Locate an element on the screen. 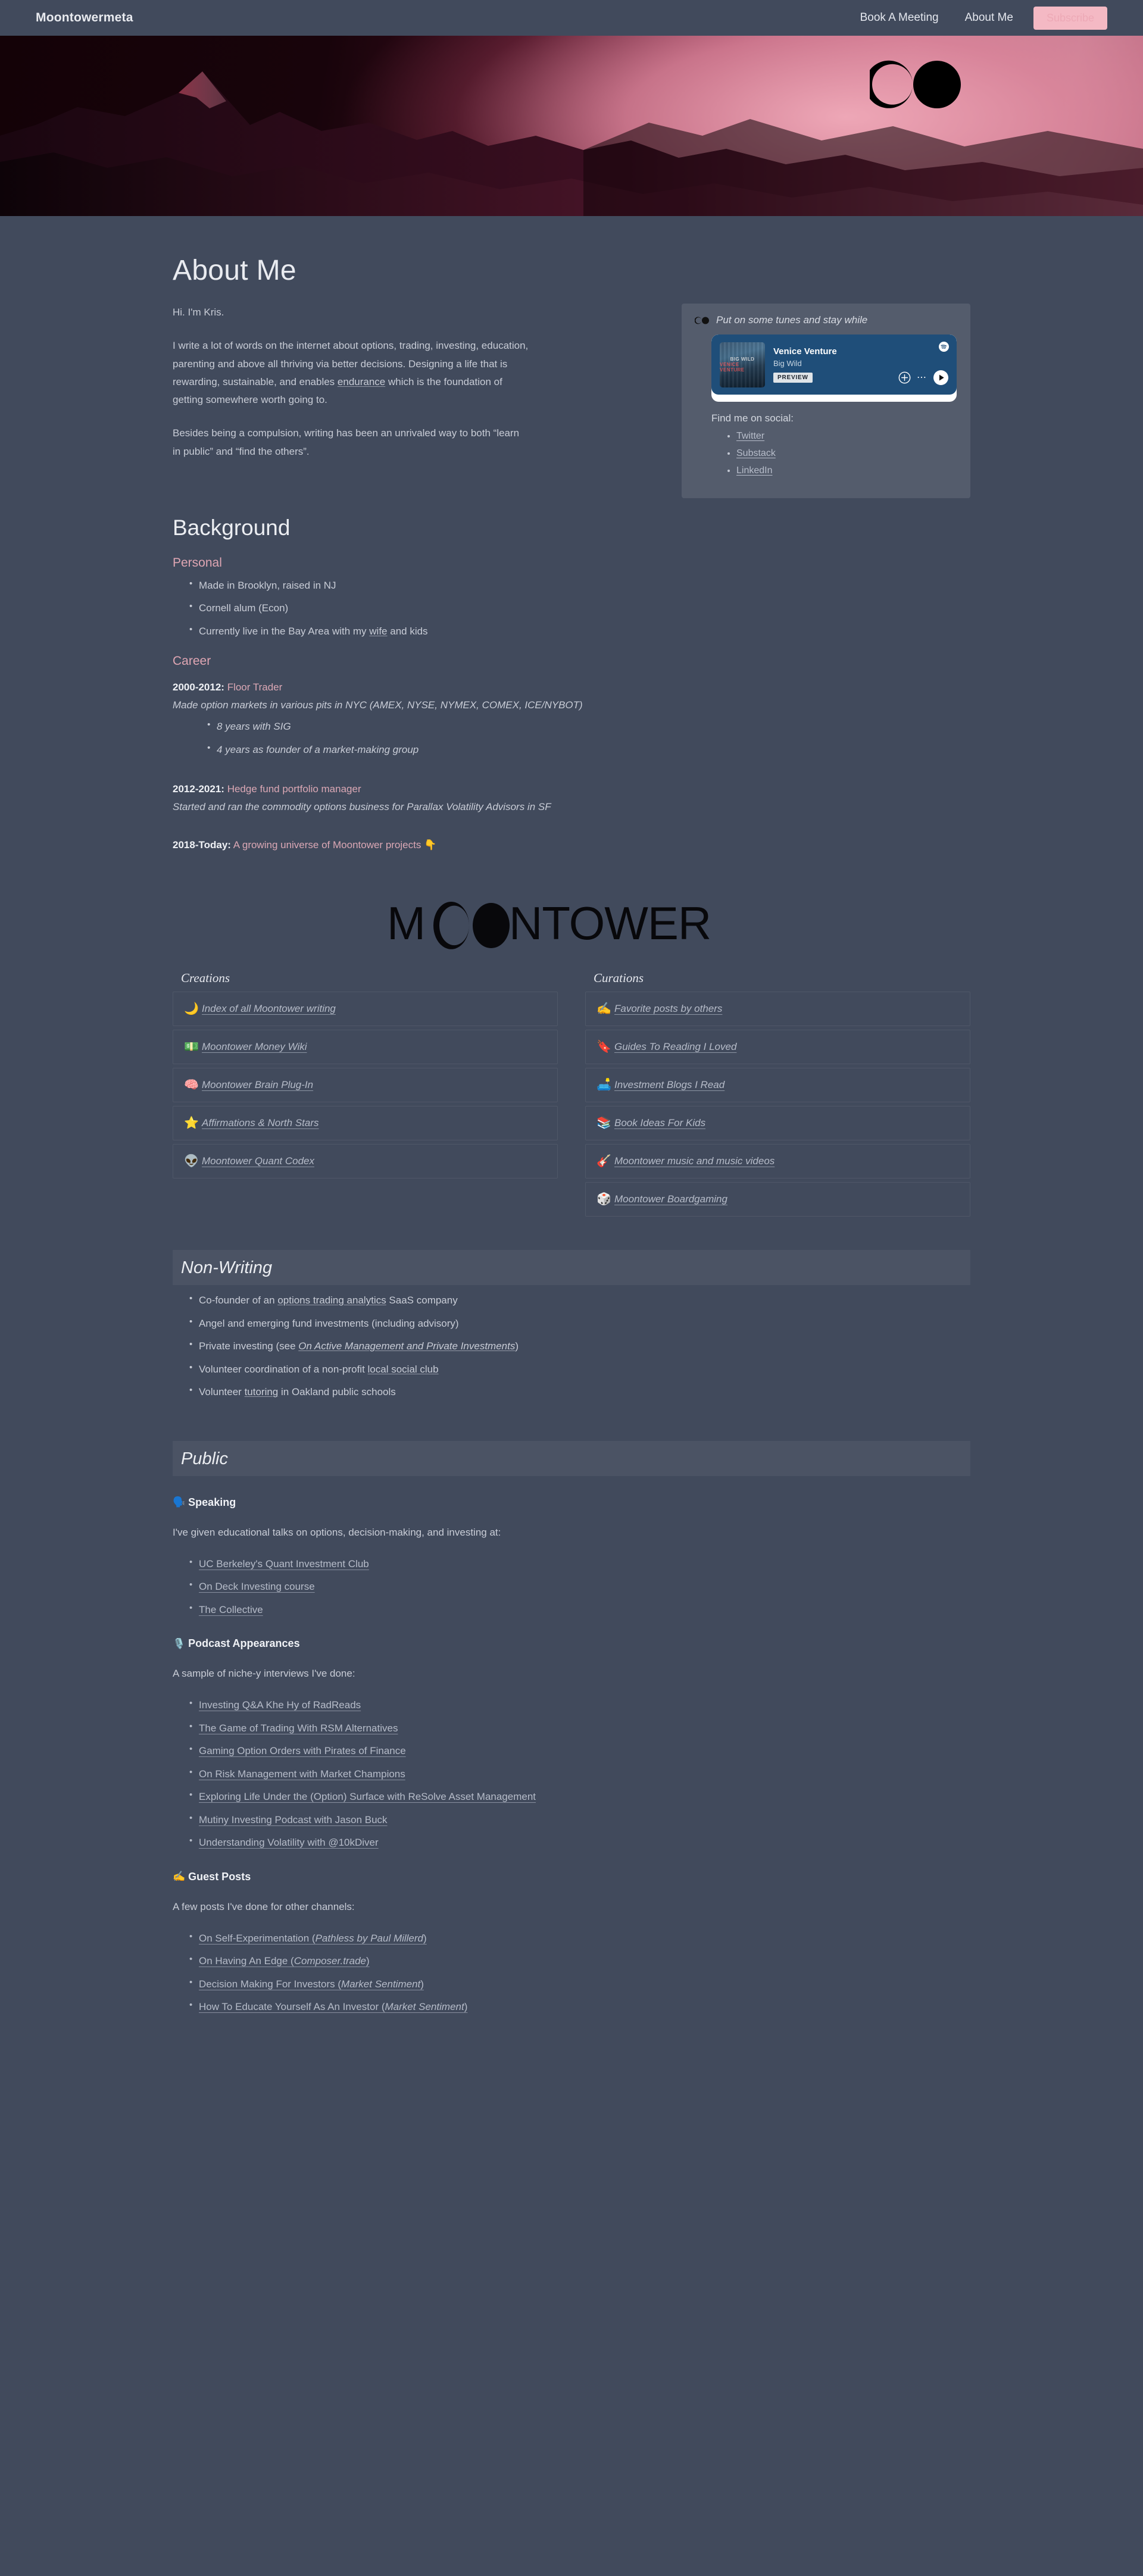 This screenshot has width=1143, height=2576. local-social-club-link: local social club is located at coordinates (404, 1369).